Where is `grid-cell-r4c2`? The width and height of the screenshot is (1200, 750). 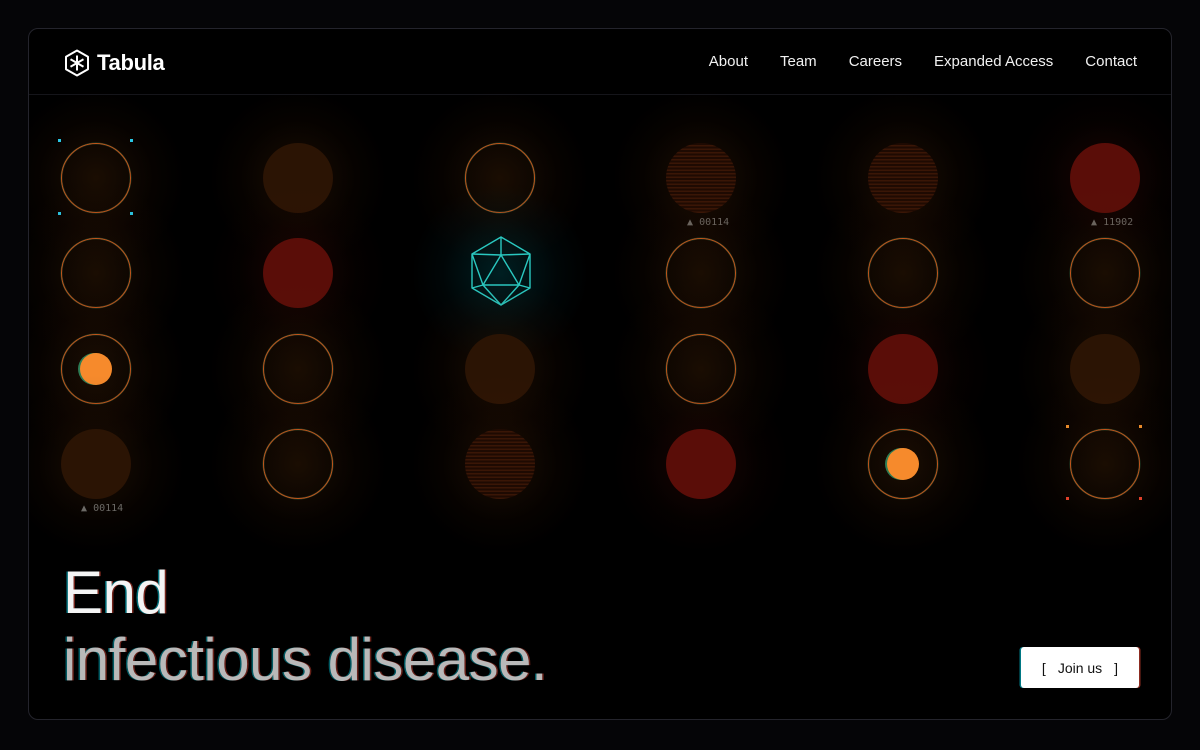
grid-cell-r4c2 is located at coordinates (298, 464).